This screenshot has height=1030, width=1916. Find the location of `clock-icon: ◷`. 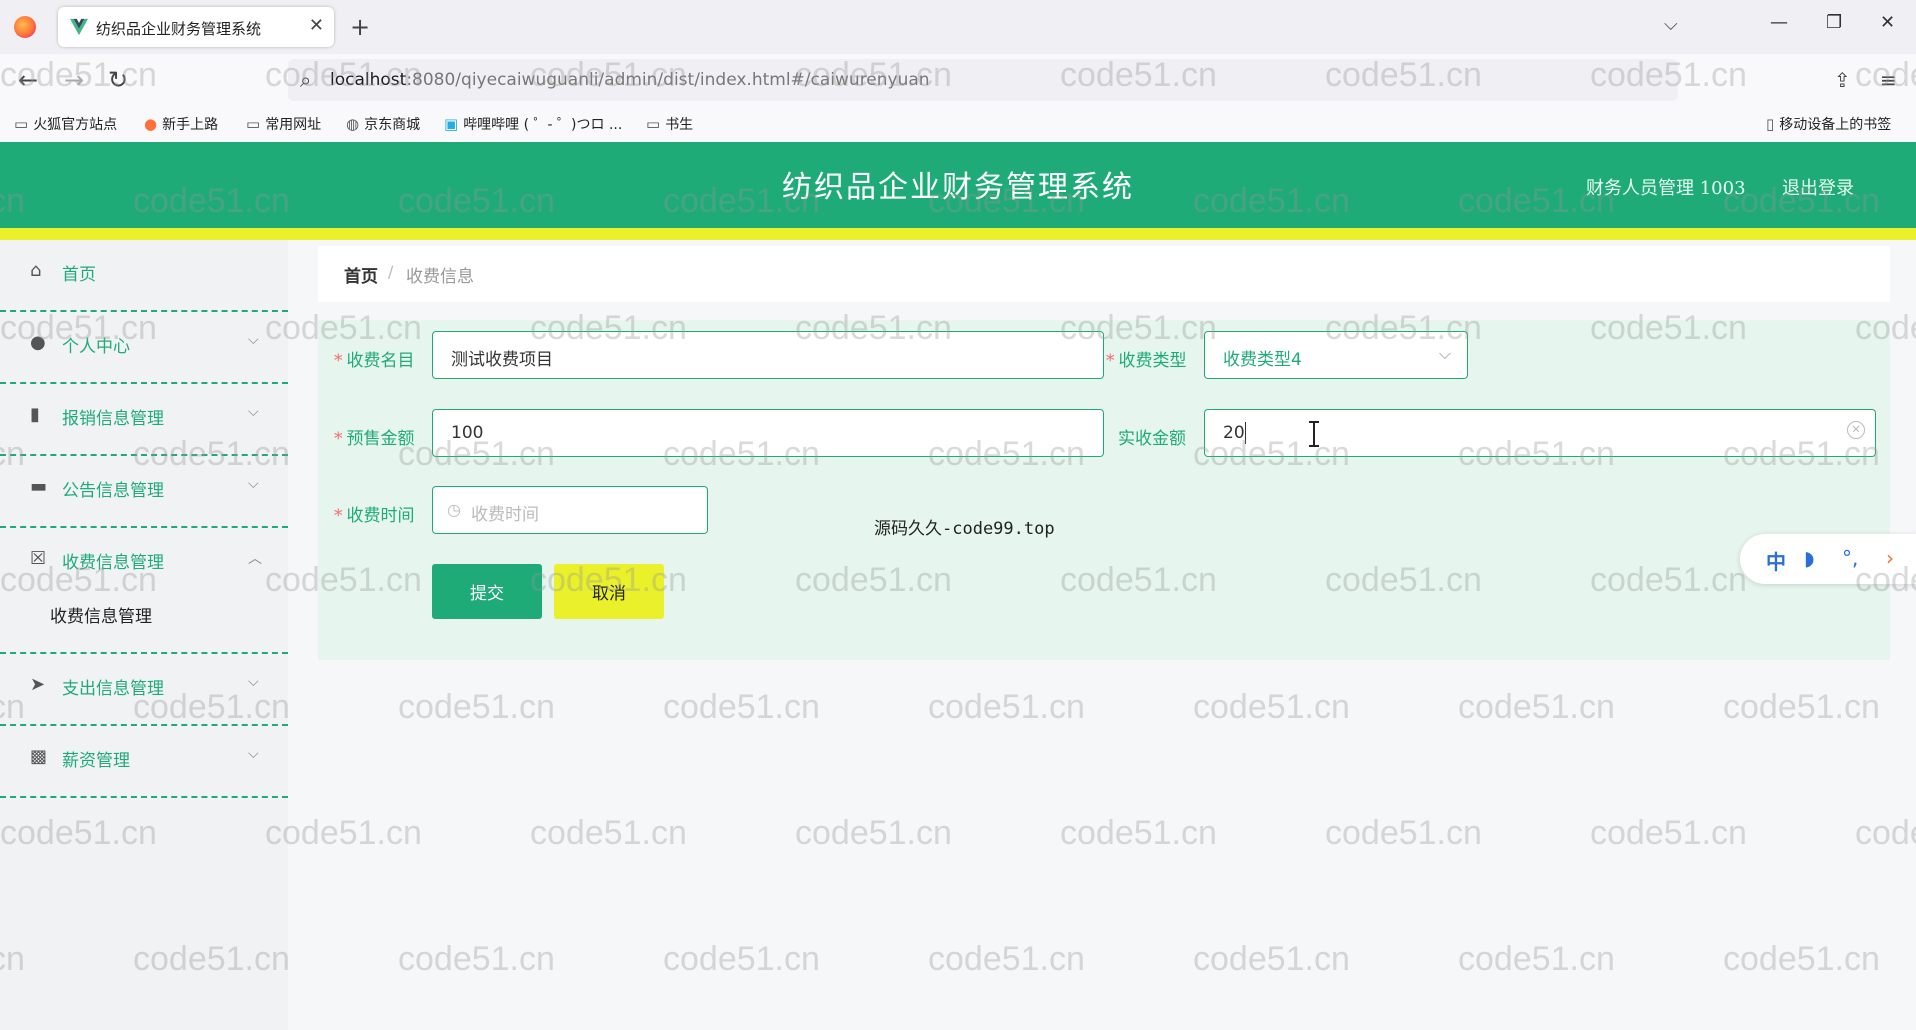

clock-icon: ◷ is located at coordinates (454, 509).